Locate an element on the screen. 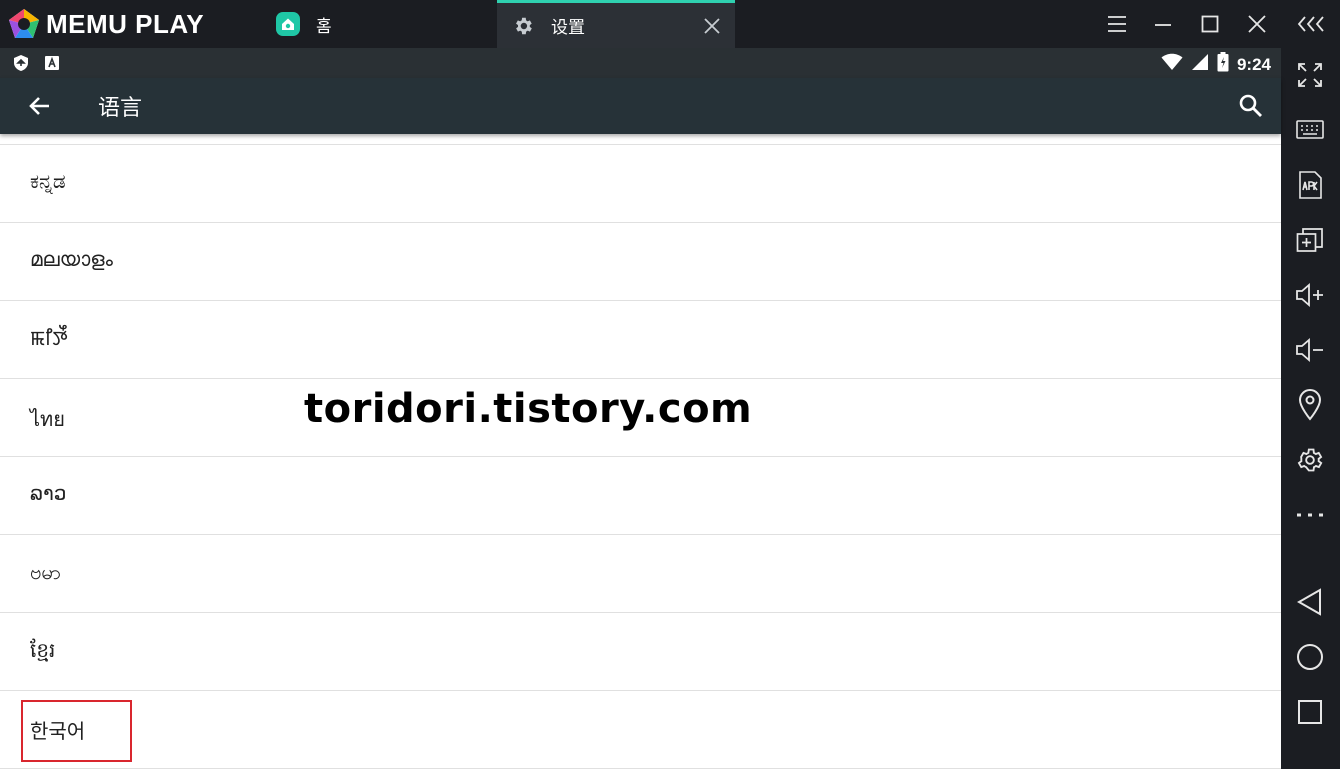 This screenshot has width=1340, height=769. watermark-text: toridori.tistory.com is located at coordinates (528, 409).